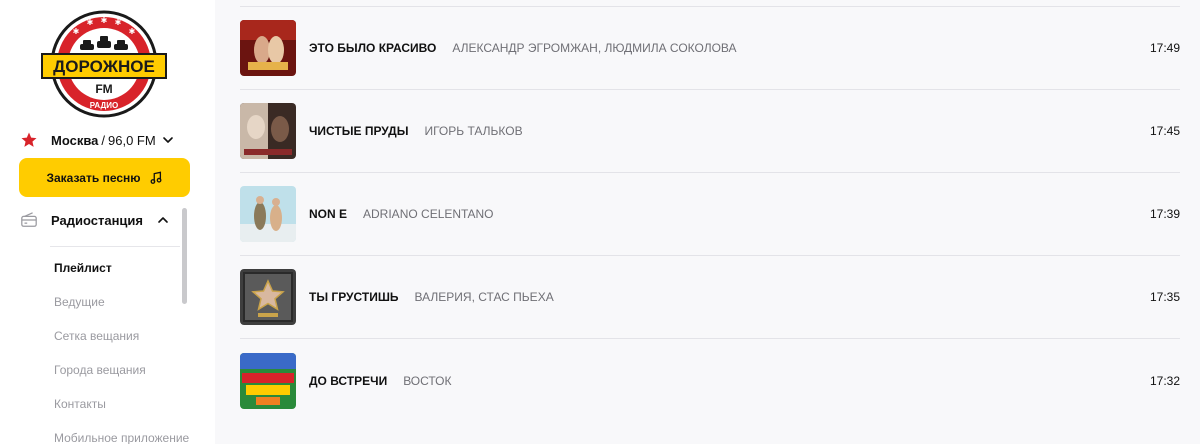 The image size is (1200, 444). I want to click on submenu-item-mobile-app: Мобильное приложение, so click(121, 436).